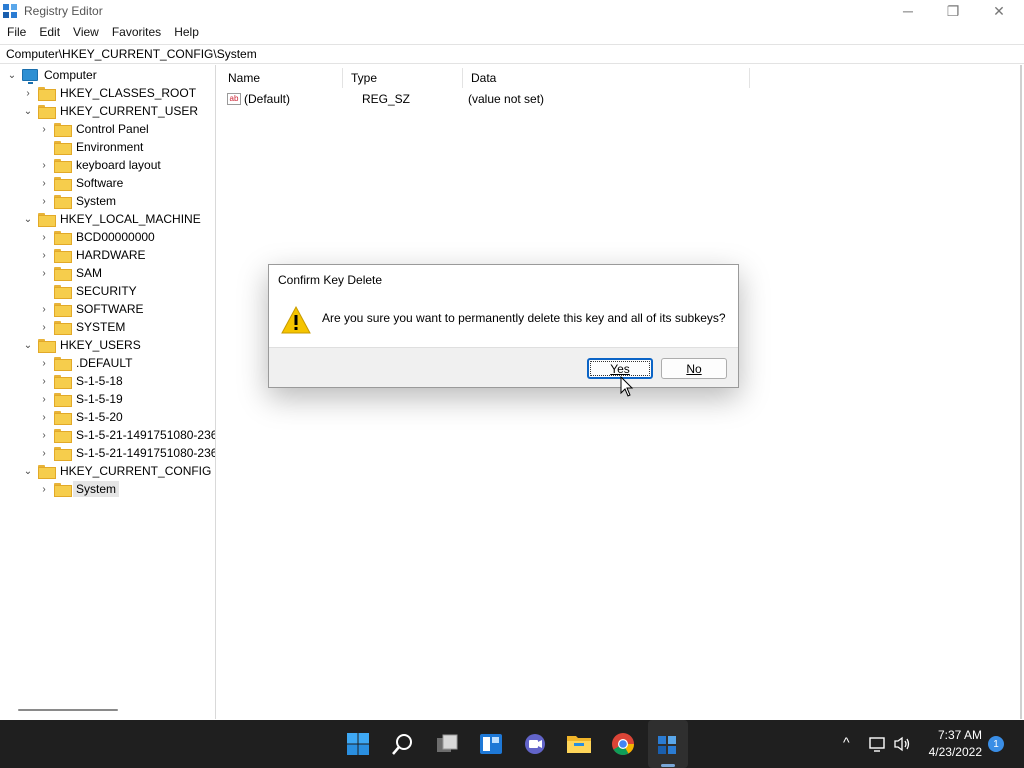  What do you see at coordinates (606, 78) in the screenshot?
I see `column-header-data: Data` at bounding box center [606, 78].